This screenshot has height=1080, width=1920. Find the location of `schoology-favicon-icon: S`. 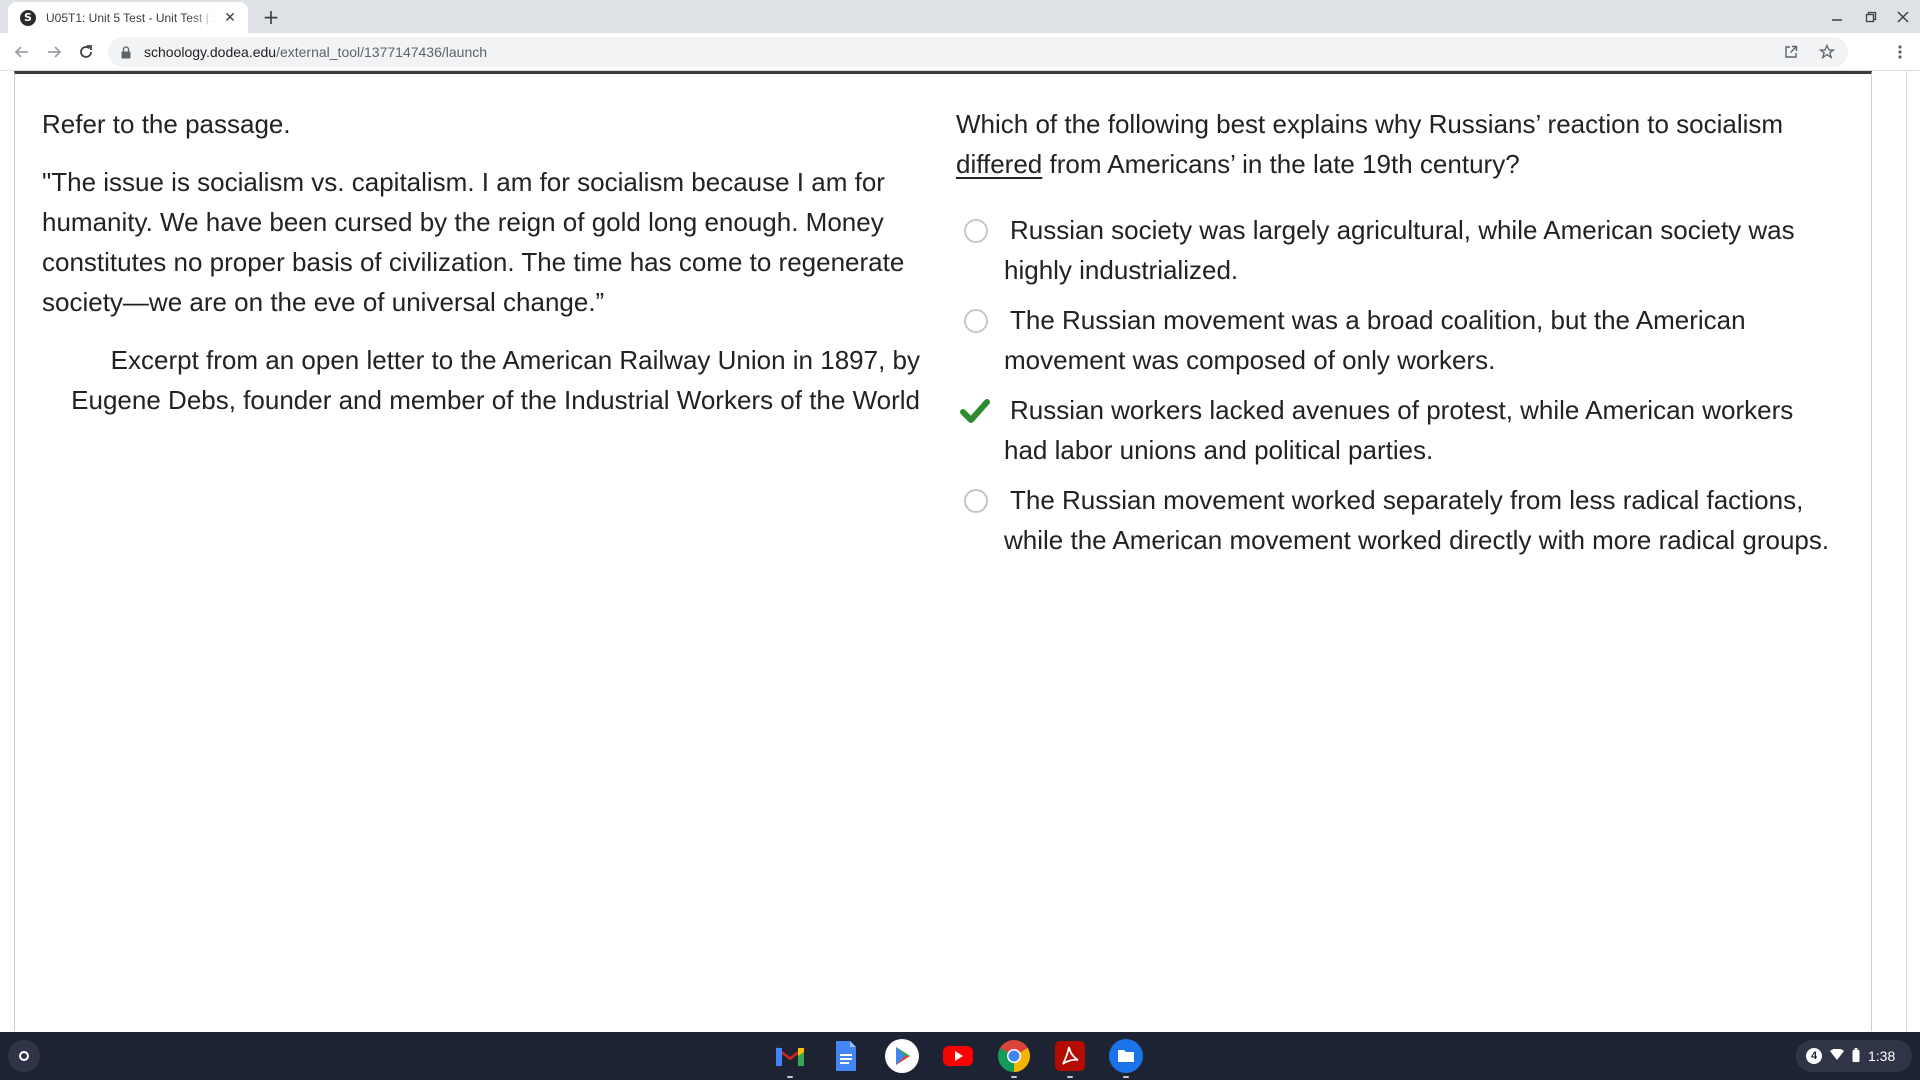

schoology-favicon-icon: S is located at coordinates (28, 17).